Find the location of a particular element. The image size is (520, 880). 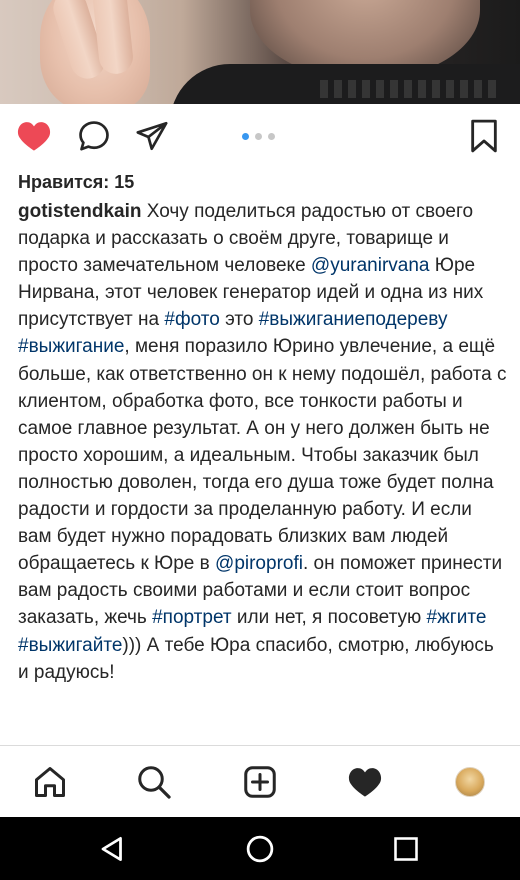

like-button is located at coordinates (34, 136).